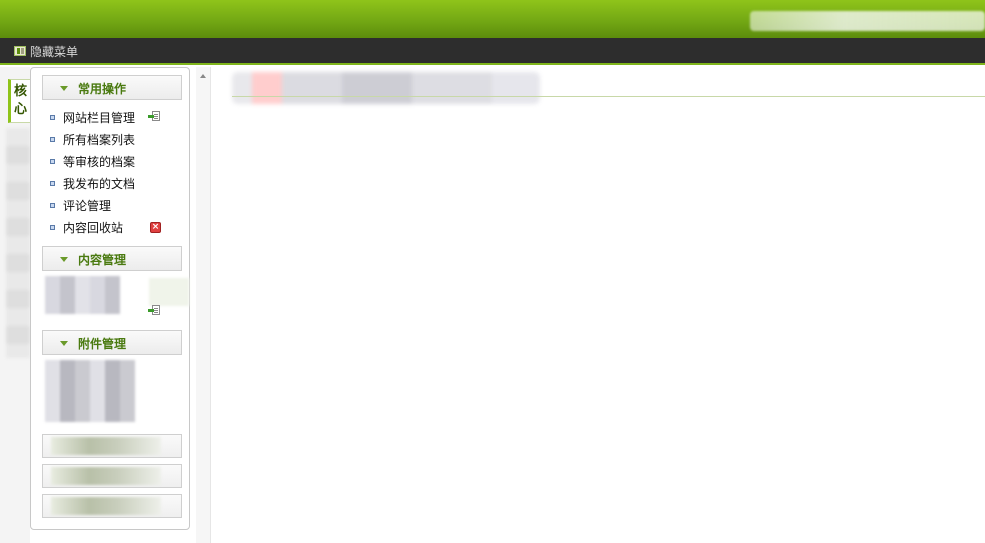 The image size is (985, 543). I want to click on content-title-redacted, so click(386, 88).